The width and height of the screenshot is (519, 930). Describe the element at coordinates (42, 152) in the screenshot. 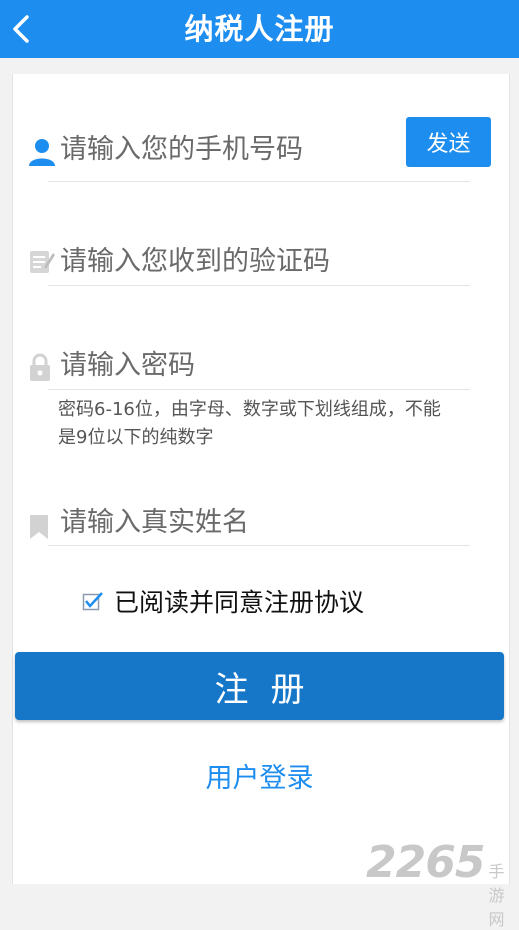

I see `user-icon` at that location.